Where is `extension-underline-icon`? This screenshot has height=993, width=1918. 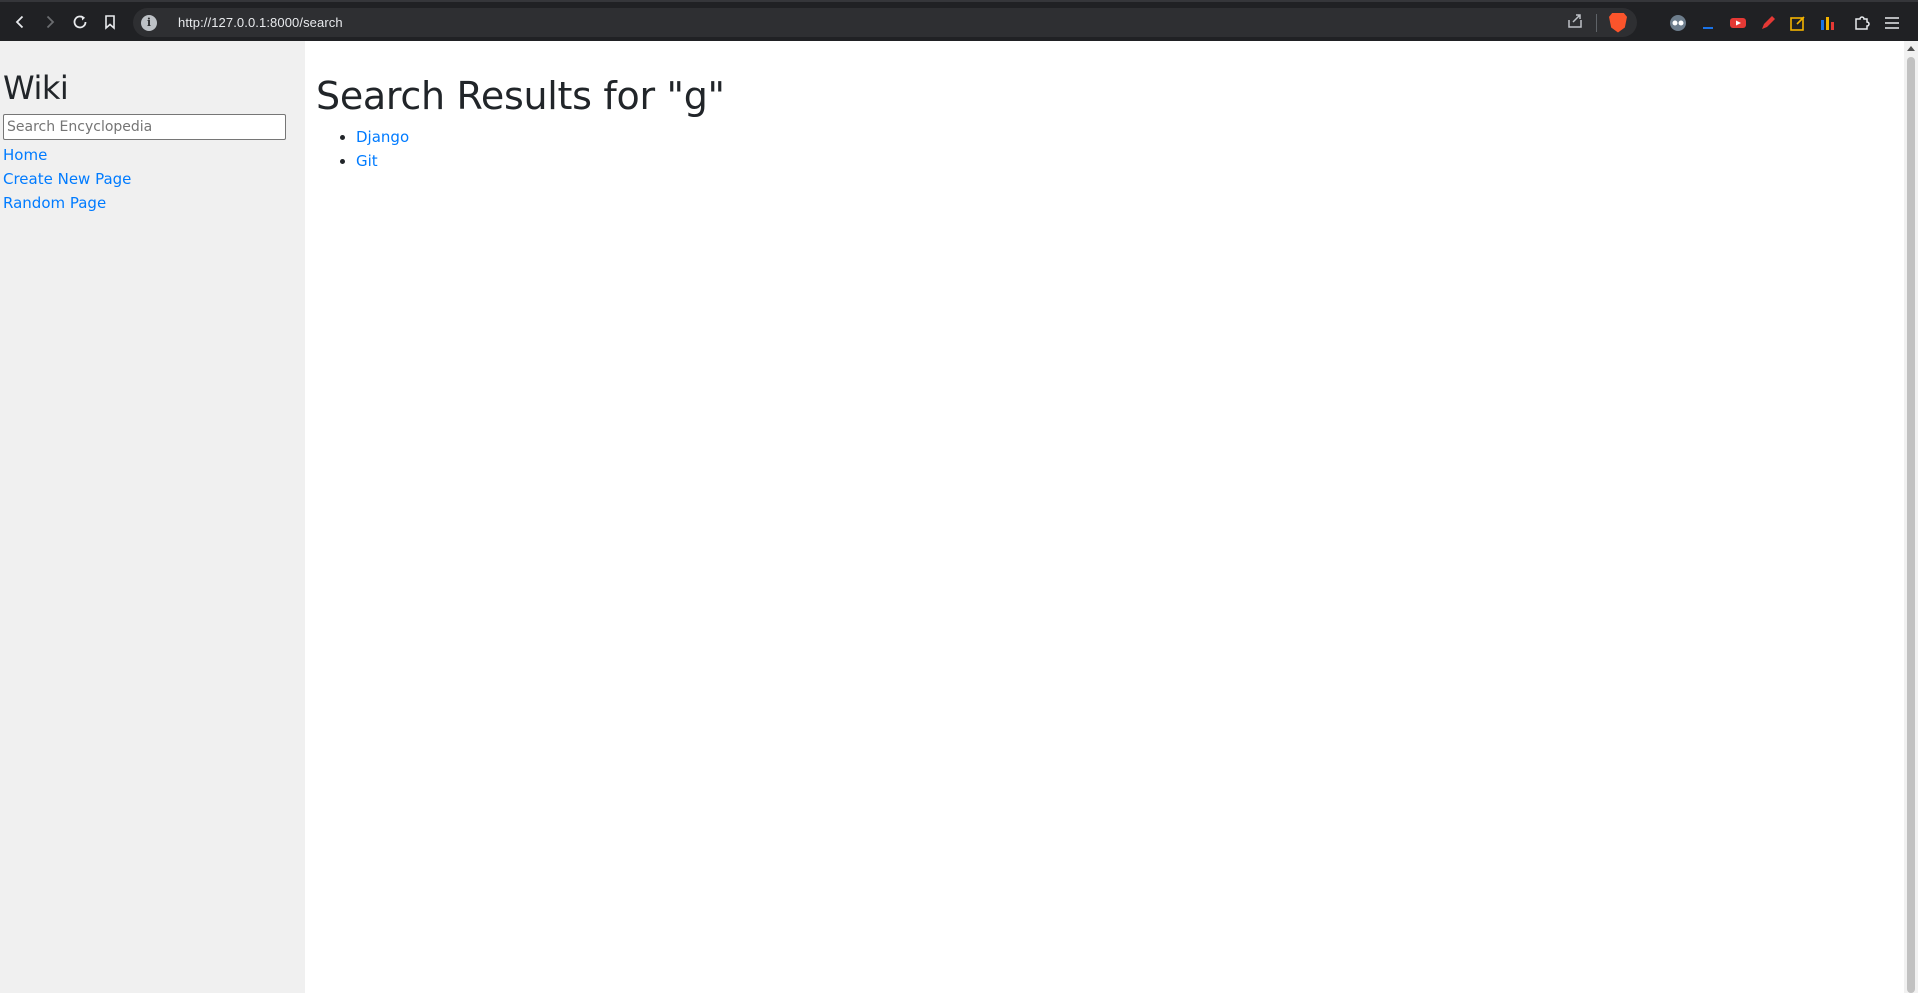 extension-underline-icon is located at coordinates (1708, 23).